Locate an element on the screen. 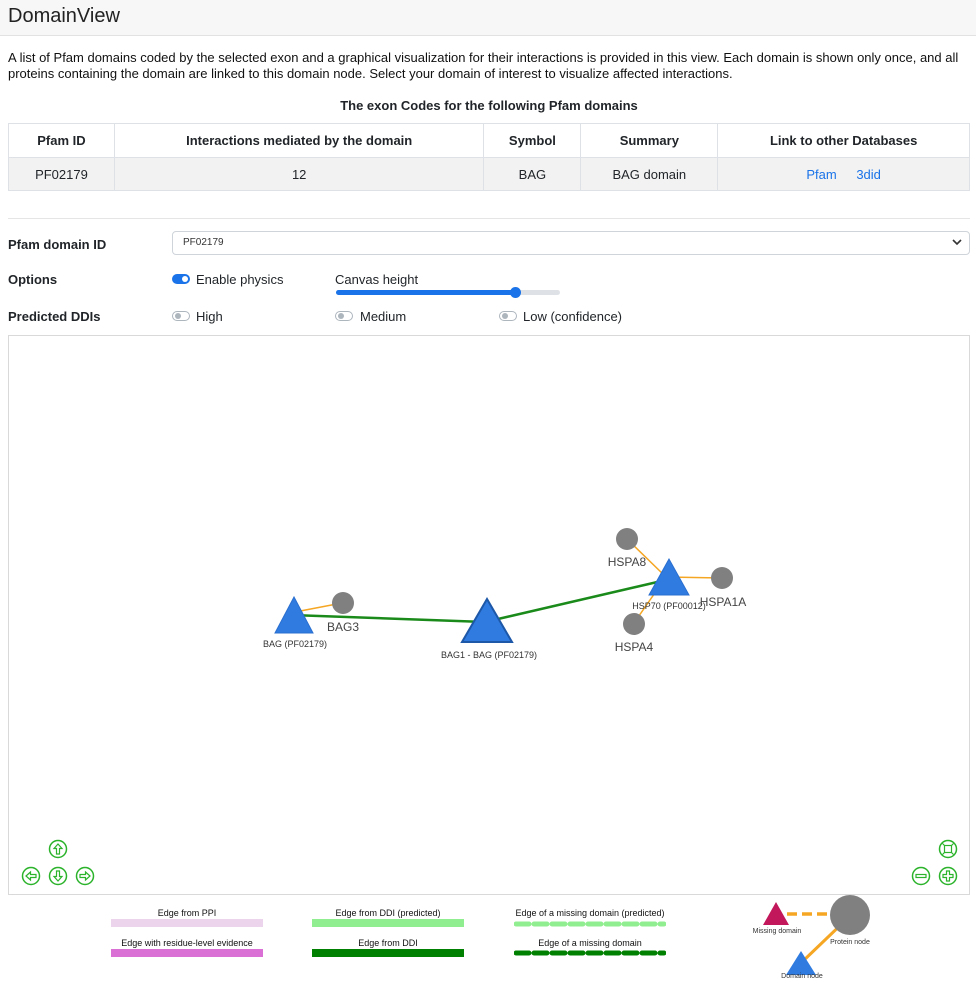 The height and width of the screenshot is (982, 976). pan-left-icon is located at coordinates (31, 876).